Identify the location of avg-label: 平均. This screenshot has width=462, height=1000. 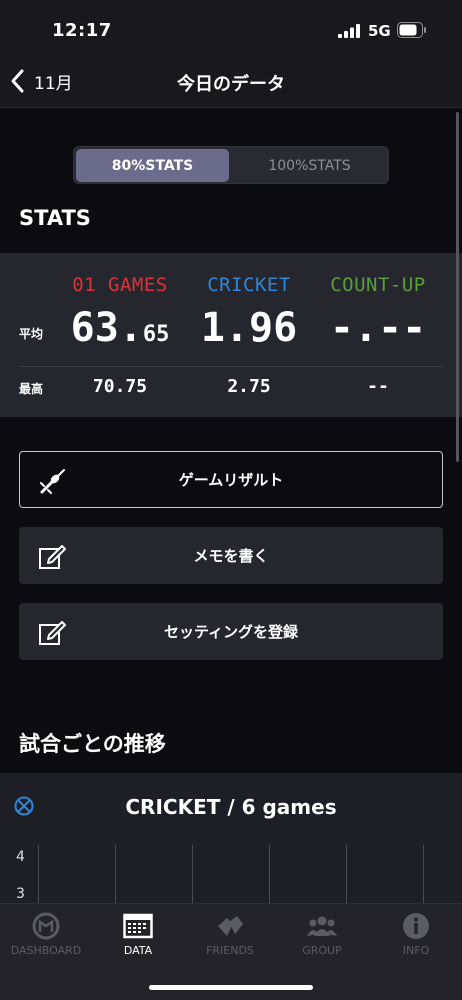
(31, 334).